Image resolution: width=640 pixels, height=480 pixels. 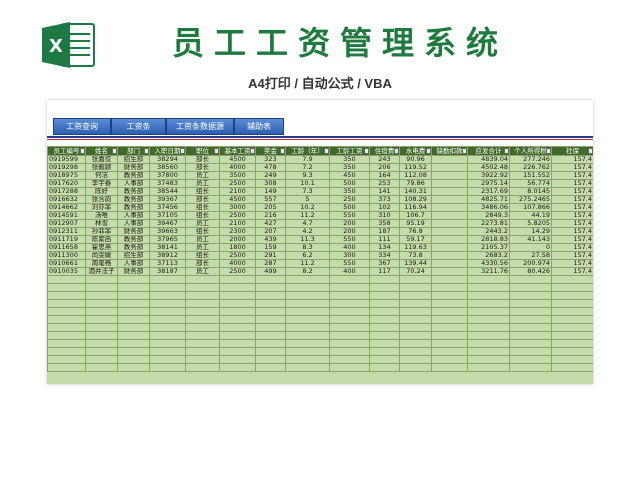 What do you see at coordinates (237, 263) in the screenshot?
I see `table-cell: 4000` at bounding box center [237, 263].